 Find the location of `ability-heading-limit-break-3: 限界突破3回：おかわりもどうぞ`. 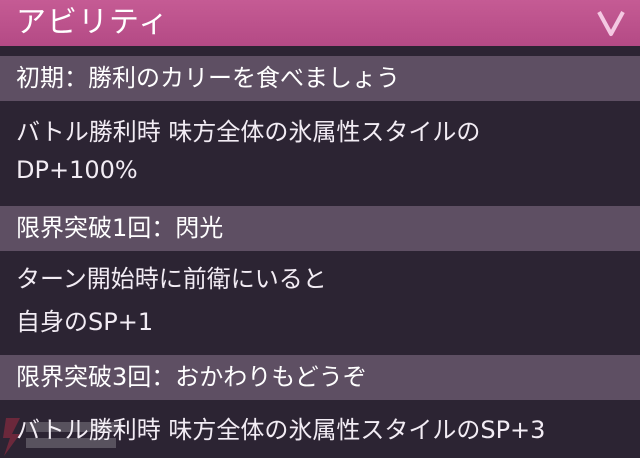

ability-heading-limit-break-3: 限界突破3回：おかわりもどうぞ is located at coordinates (320, 377).